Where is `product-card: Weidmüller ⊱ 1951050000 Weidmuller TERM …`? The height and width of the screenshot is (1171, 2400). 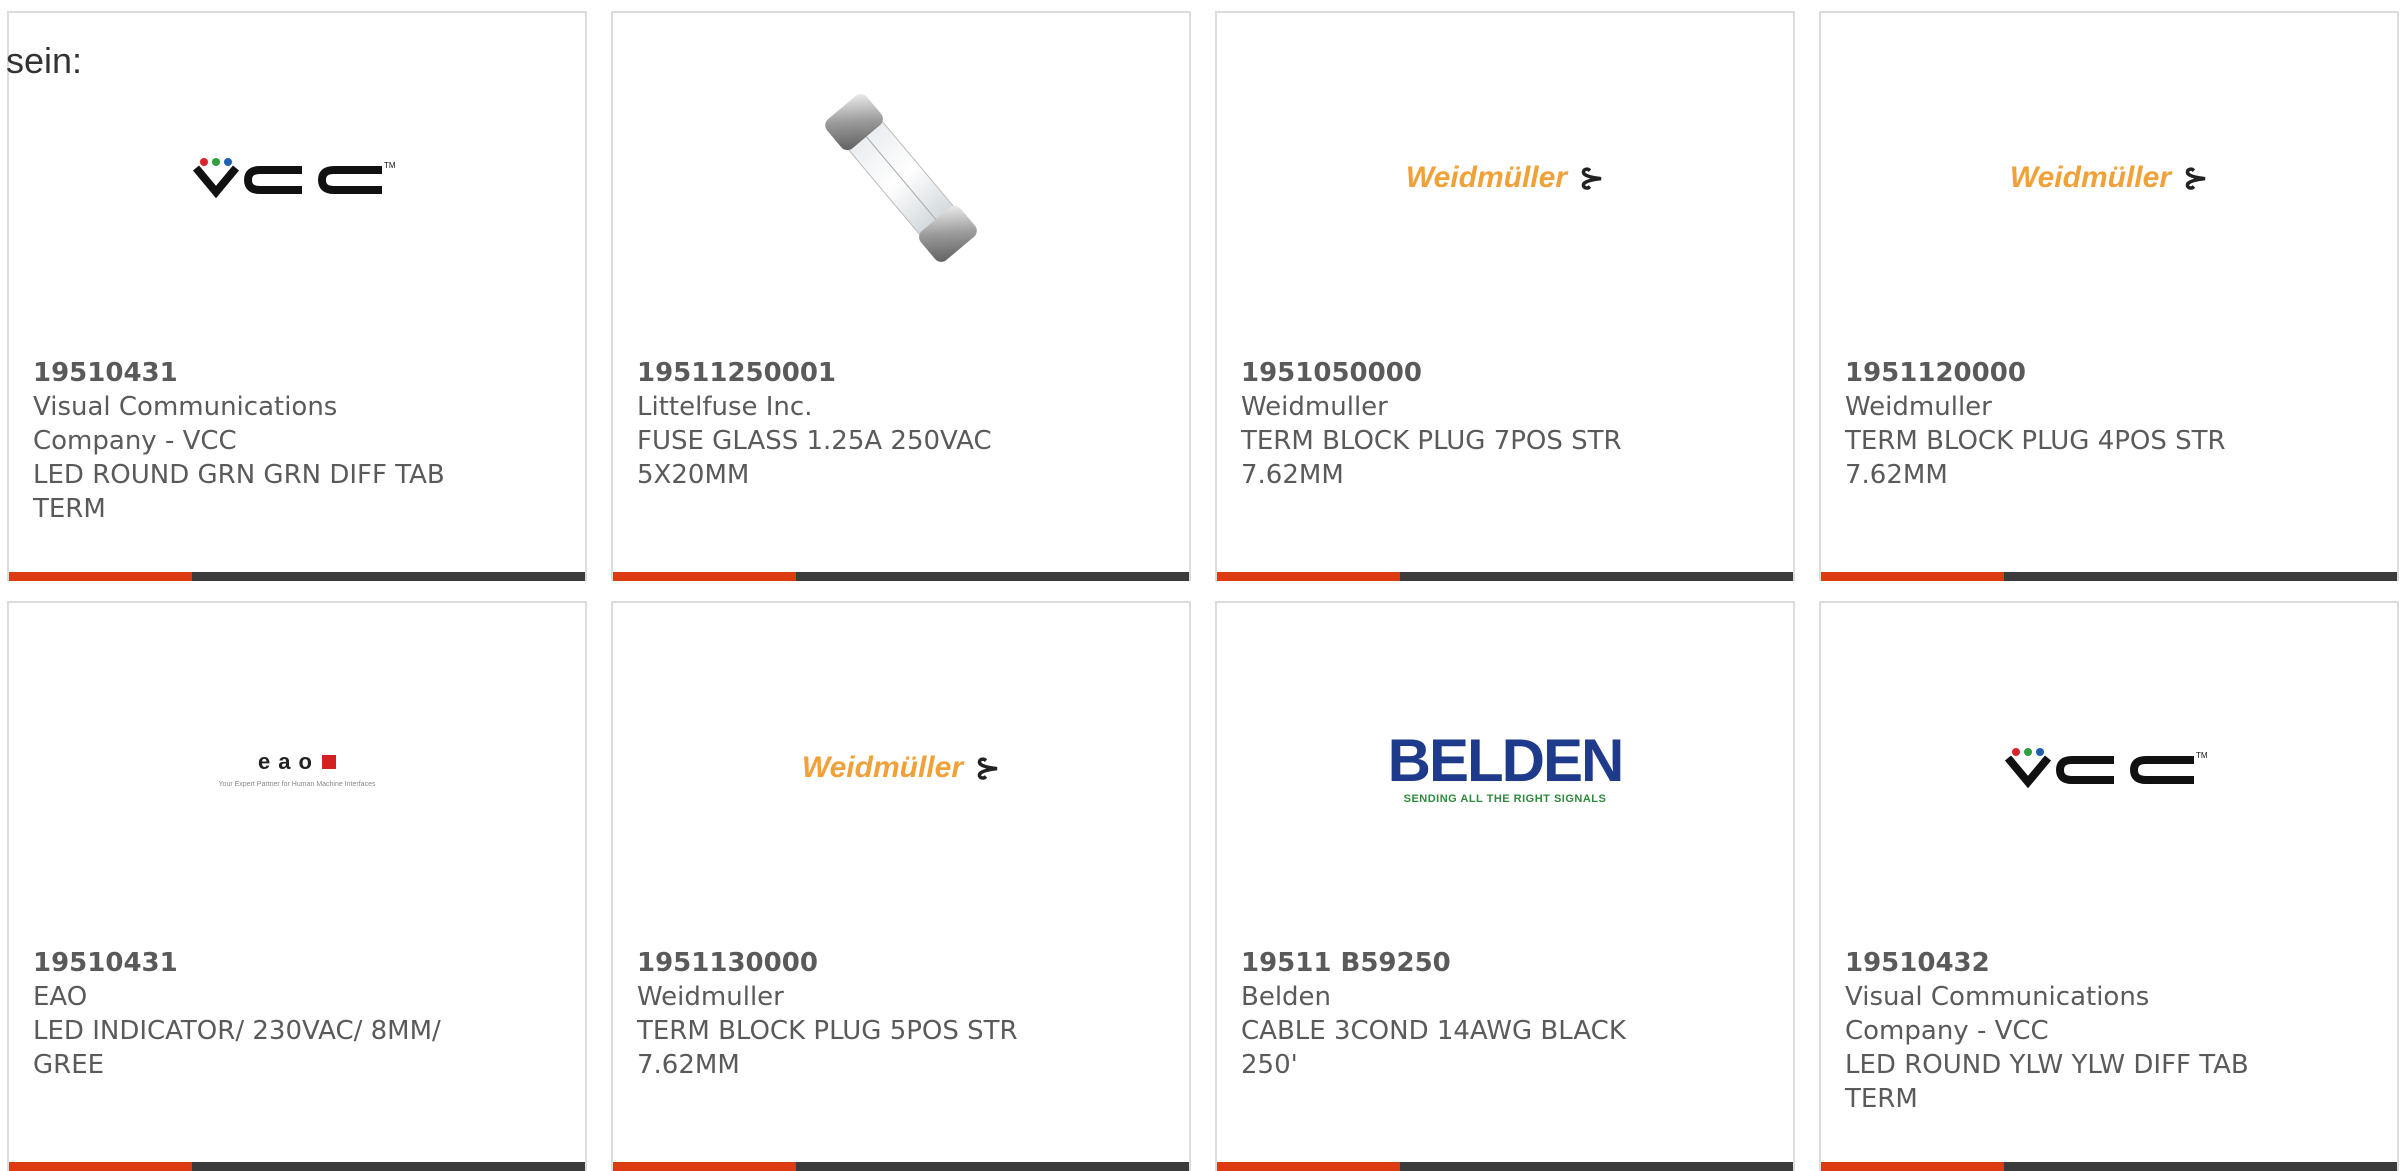 product-card: Weidmüller ⊱ 1951050000 Weidmuller TERM … is located at coordinates (1505, 296).